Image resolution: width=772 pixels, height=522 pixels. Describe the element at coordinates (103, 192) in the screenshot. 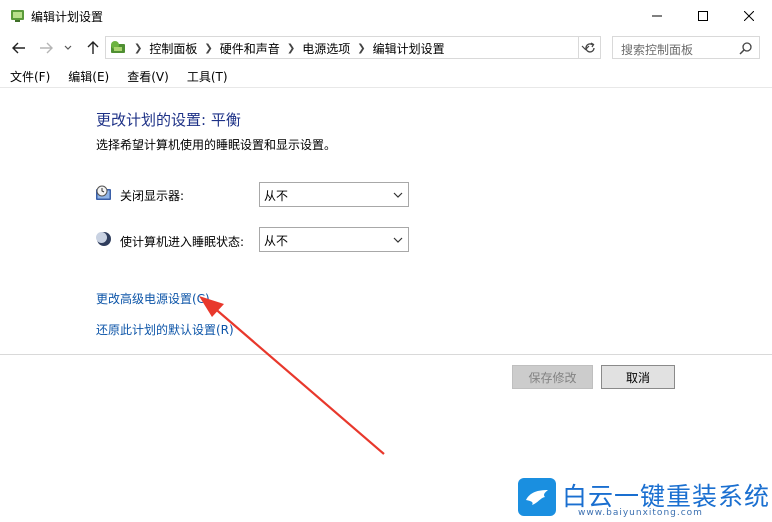

I see `monitor-clock-icon` at that location.